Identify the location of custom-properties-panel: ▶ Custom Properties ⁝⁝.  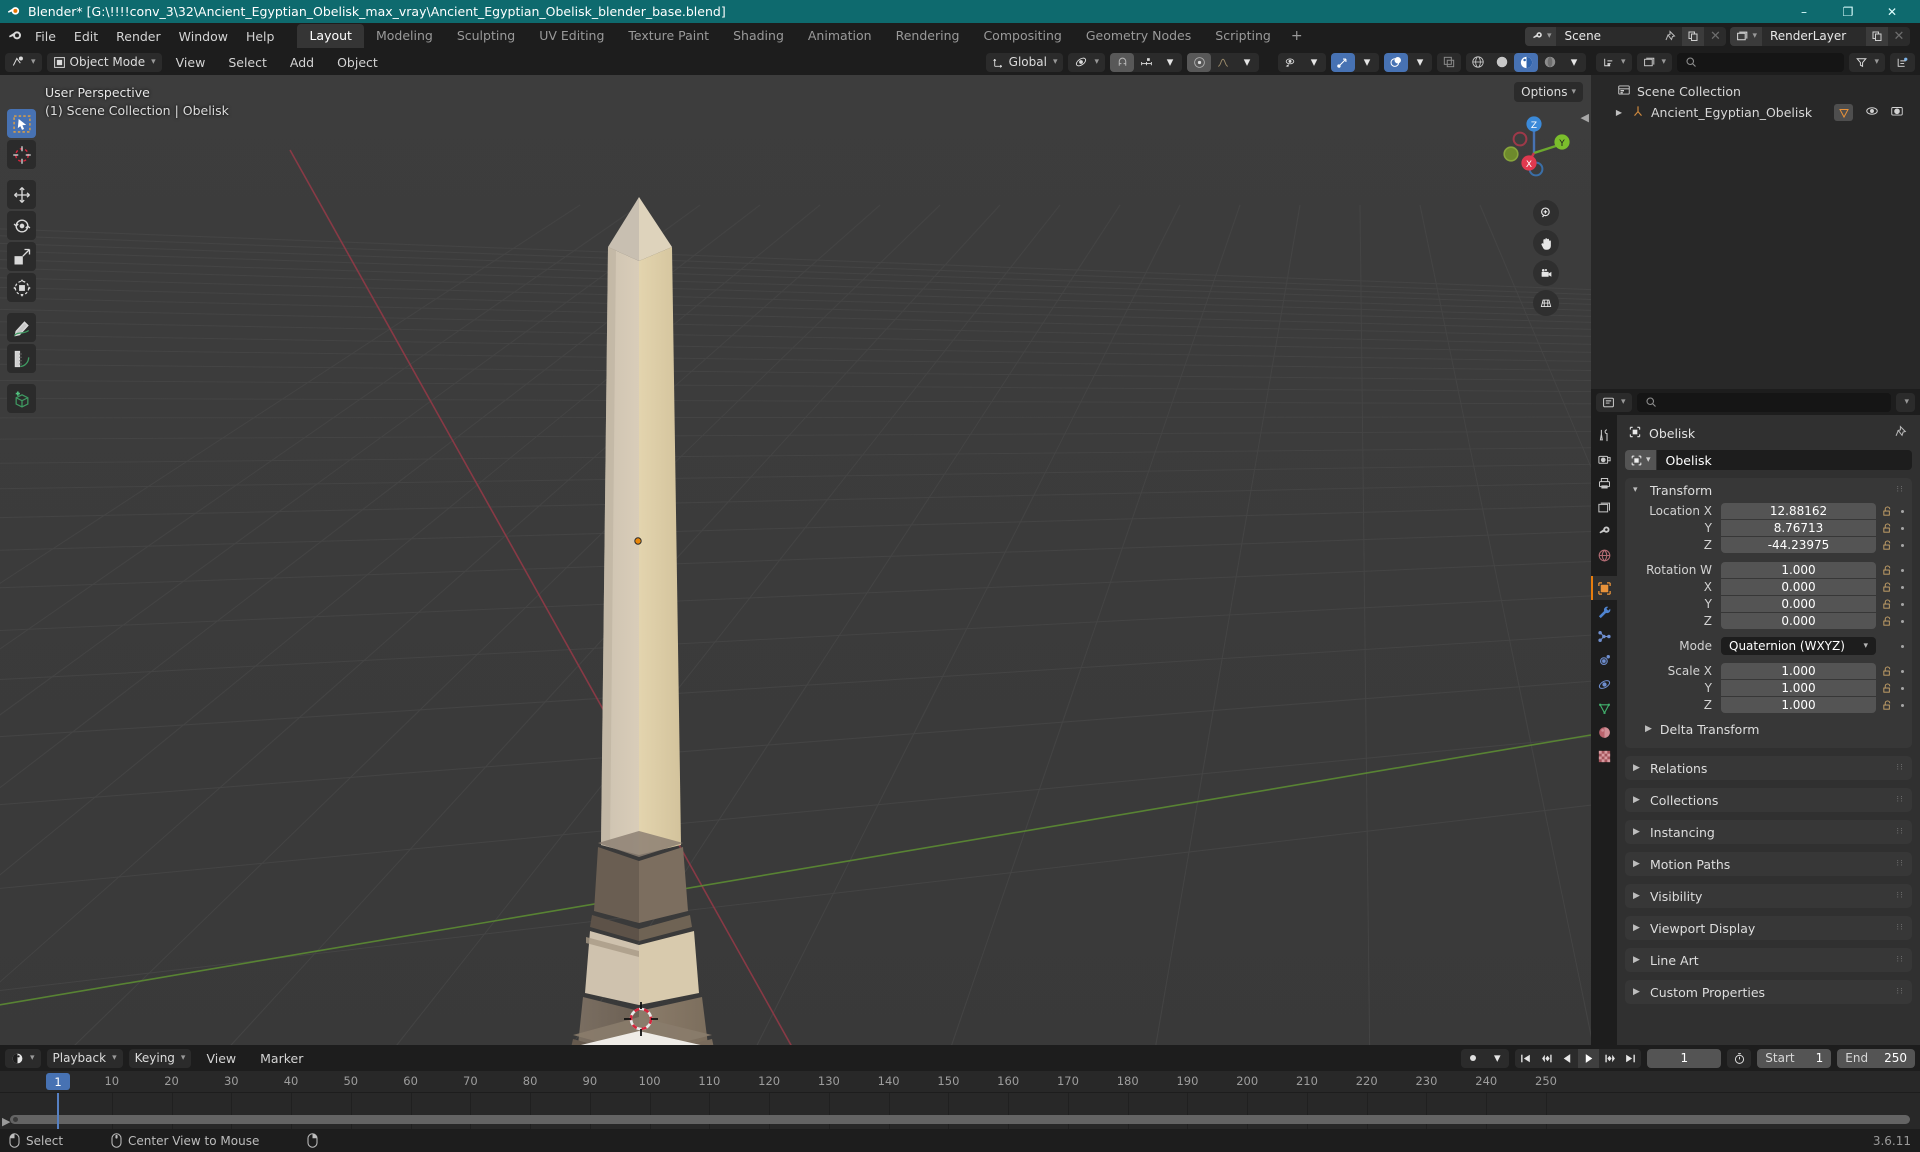
(1768, 992).